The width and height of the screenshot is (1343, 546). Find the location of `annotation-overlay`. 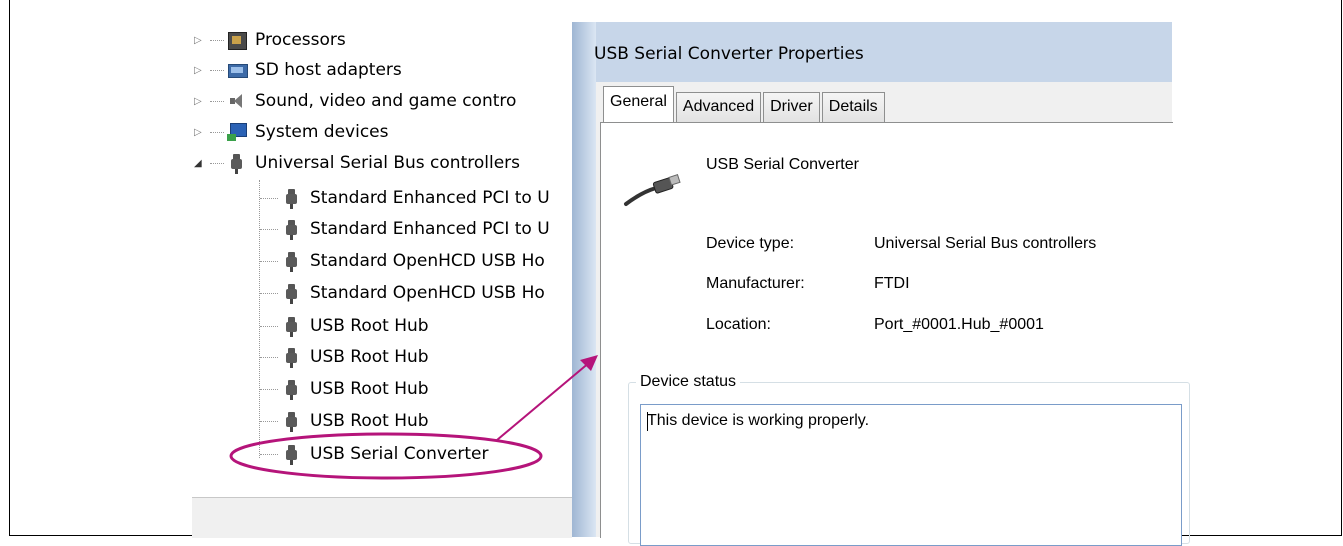

annotation-overlay is located at coordinates (413, 417).